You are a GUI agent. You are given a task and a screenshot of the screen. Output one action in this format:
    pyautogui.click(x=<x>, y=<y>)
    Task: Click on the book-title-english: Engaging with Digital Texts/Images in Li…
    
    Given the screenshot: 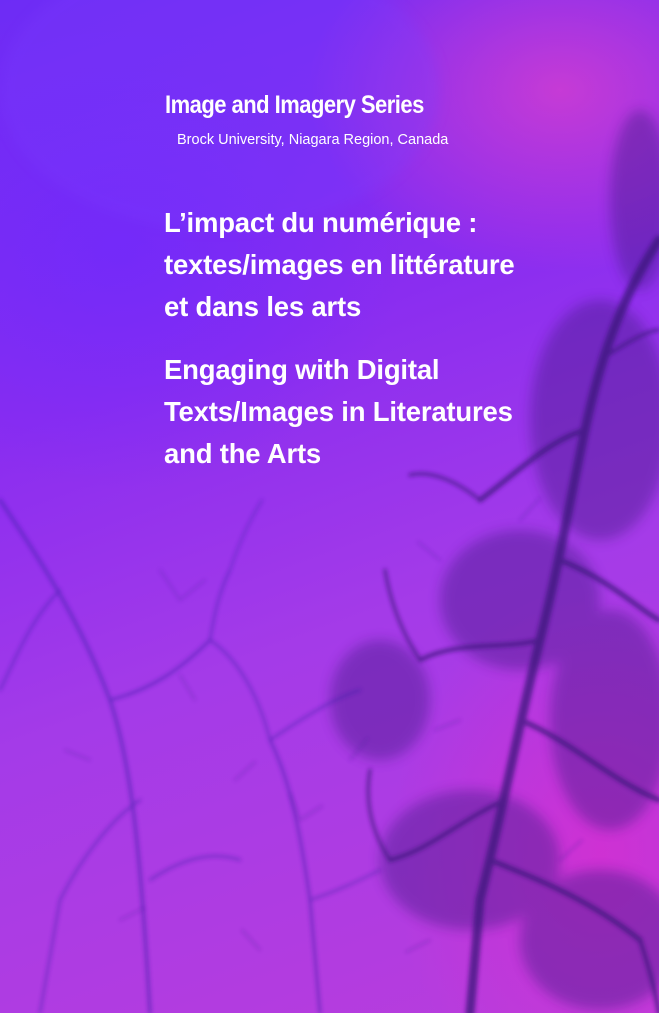 What is the action you would take?
    pyautogui.click(x=338, y=412)
    